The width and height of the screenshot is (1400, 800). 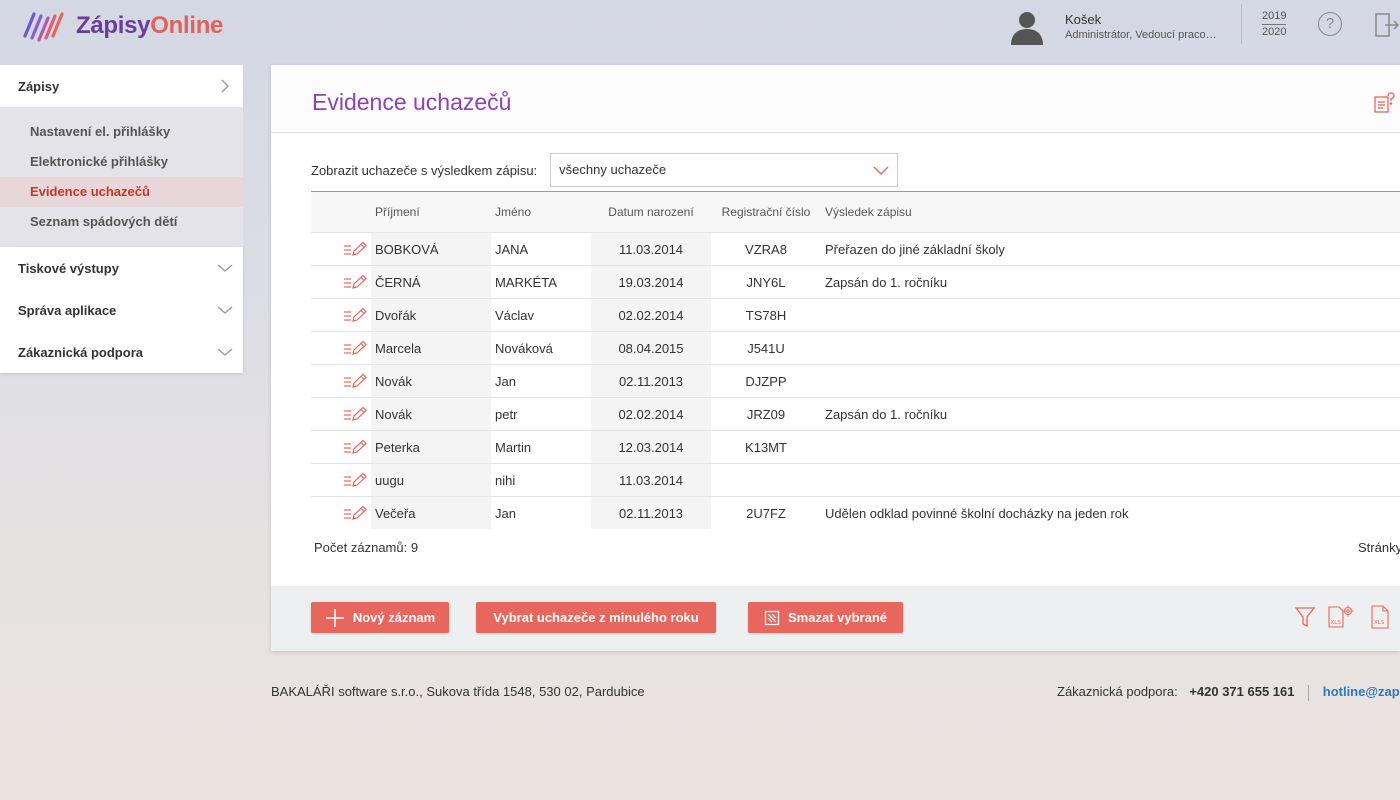 I want to click on cell-reg: JNY6L, so click(x=766, y=282).